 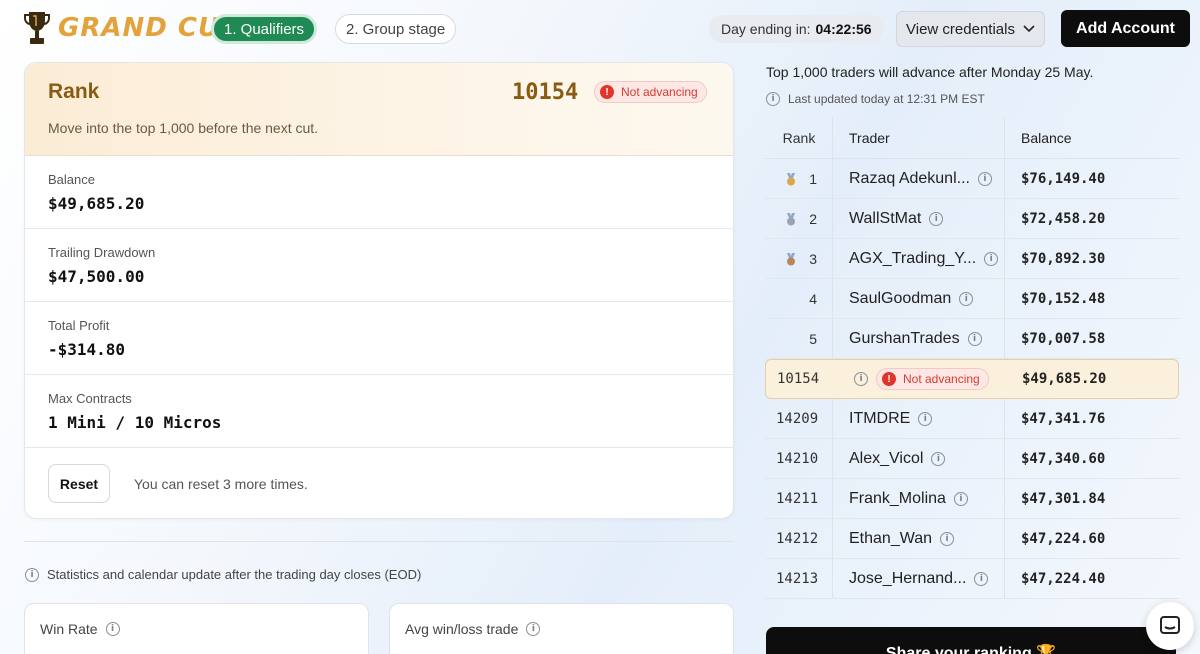 What do you see at coordinates (264, 29) in the screenshot?
I see `tab-qualifiers: 1. Qualifiers` at bounding box center [264, 29].